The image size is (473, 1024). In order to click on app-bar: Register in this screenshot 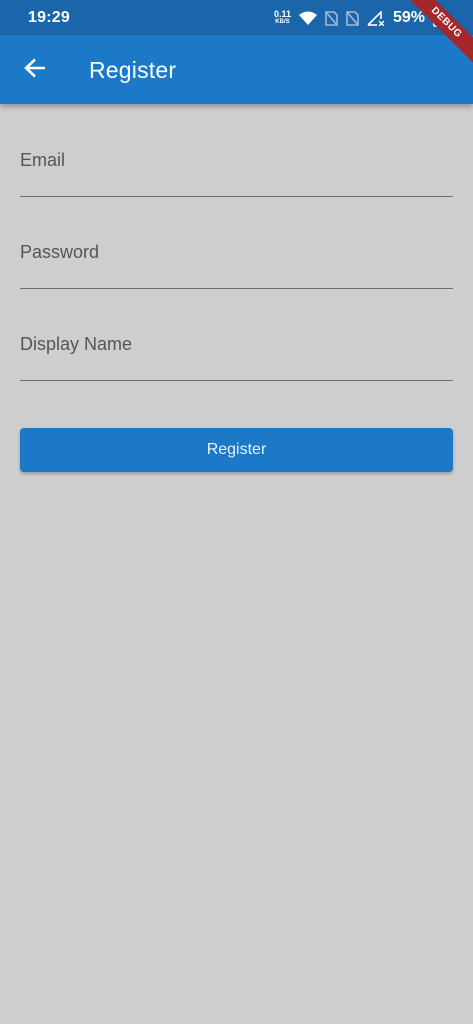, I will do `click(236, 69)`.